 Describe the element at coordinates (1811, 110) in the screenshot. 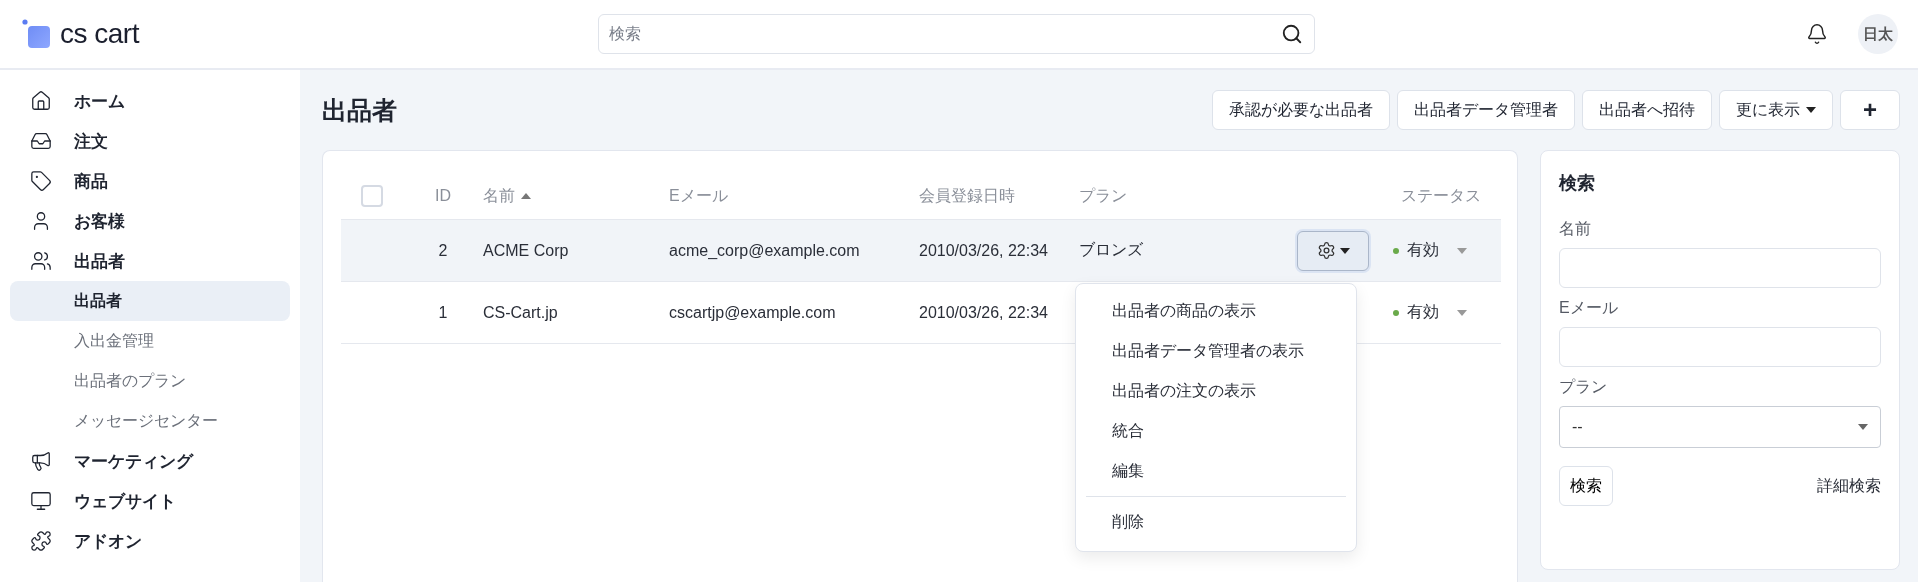

I see `caret-icon` at that location.